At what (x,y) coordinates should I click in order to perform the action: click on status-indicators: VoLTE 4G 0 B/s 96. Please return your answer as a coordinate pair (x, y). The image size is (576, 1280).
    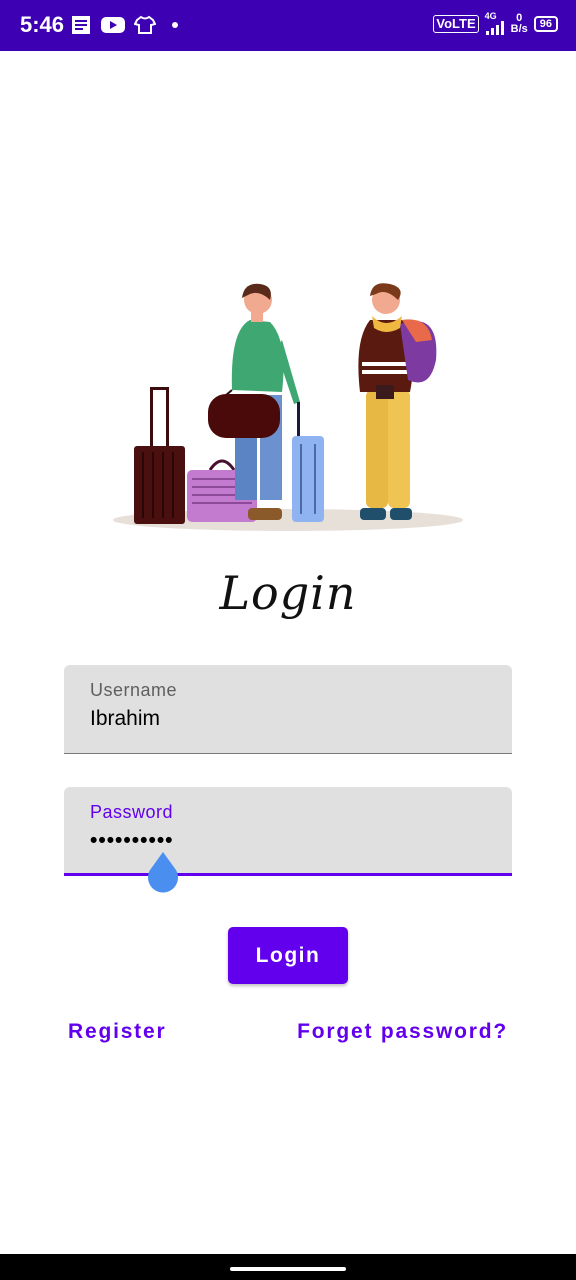
    Looking at the image, I should click on (495, 23).